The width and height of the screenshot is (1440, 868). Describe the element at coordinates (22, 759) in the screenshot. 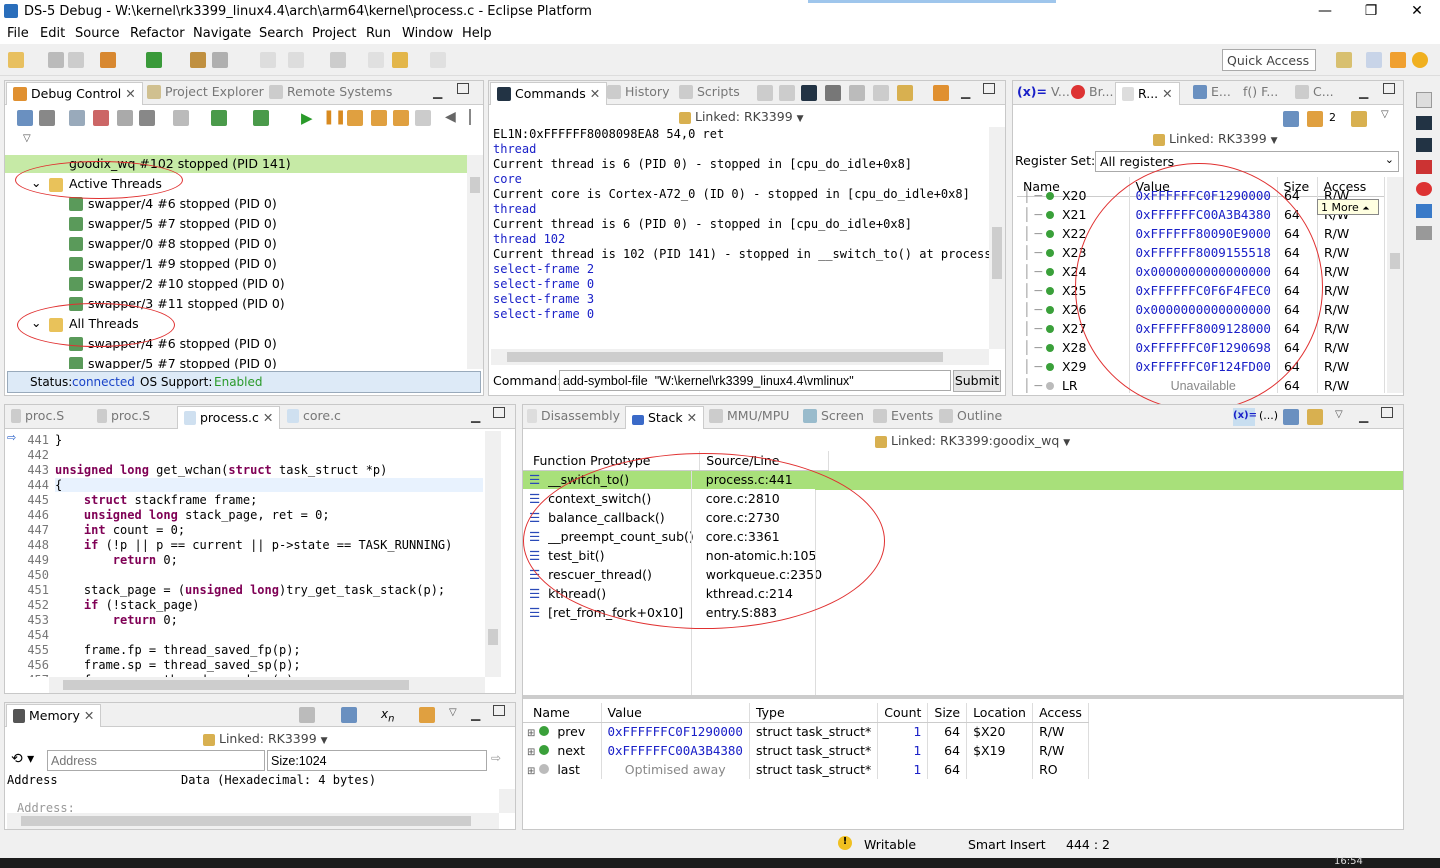

I see `history-icon: ⟲ ▾` at that location.